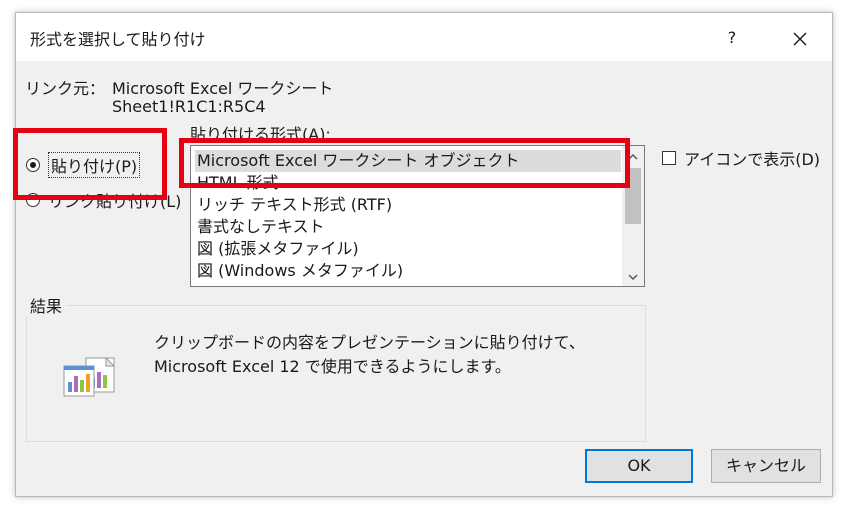 The width and height of the screenshot is (848, 512). What do you see at coordinates (639, 466) in the screenshot?
I see `ok-button: OK` at bounding box center [639, 466].